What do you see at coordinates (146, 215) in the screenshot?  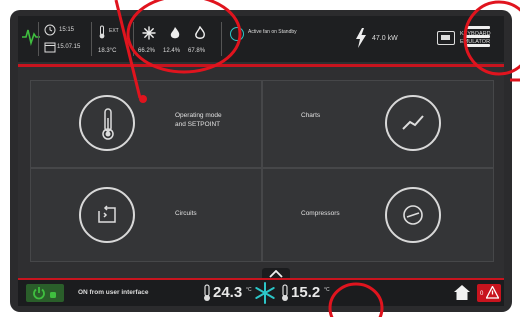 I see `tile-circuits: Circuits` at bounding box center [146, 215].